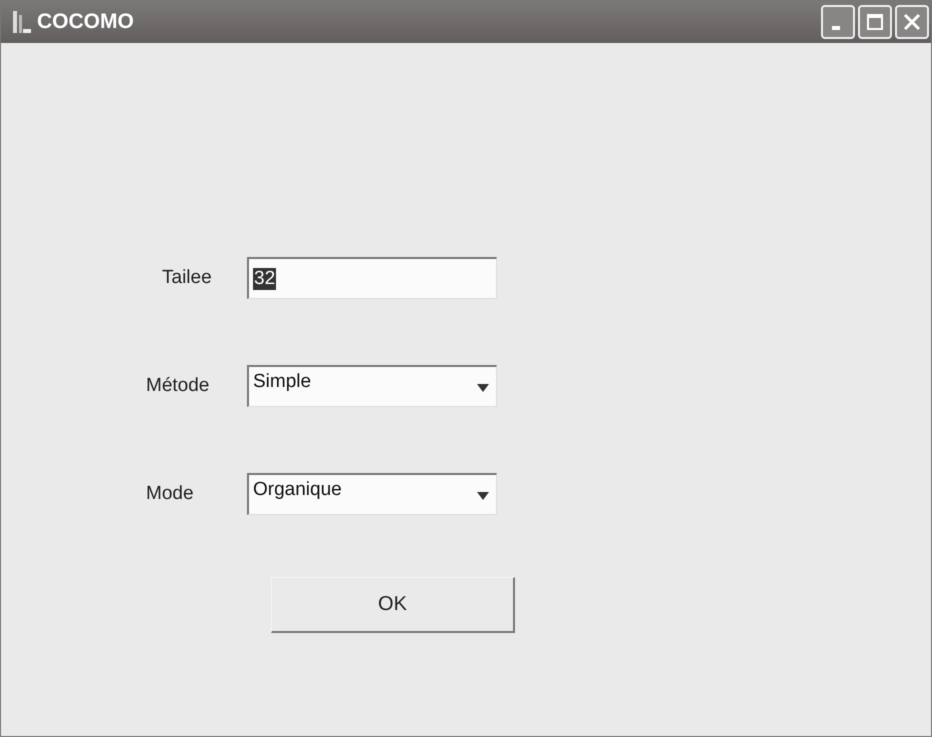 The width and height of the screenshot is (932, 737). What do you see at coordinates (372, 494) in the screenshot?
I see `dropdown: Organique` at bounding box center [372, 494].